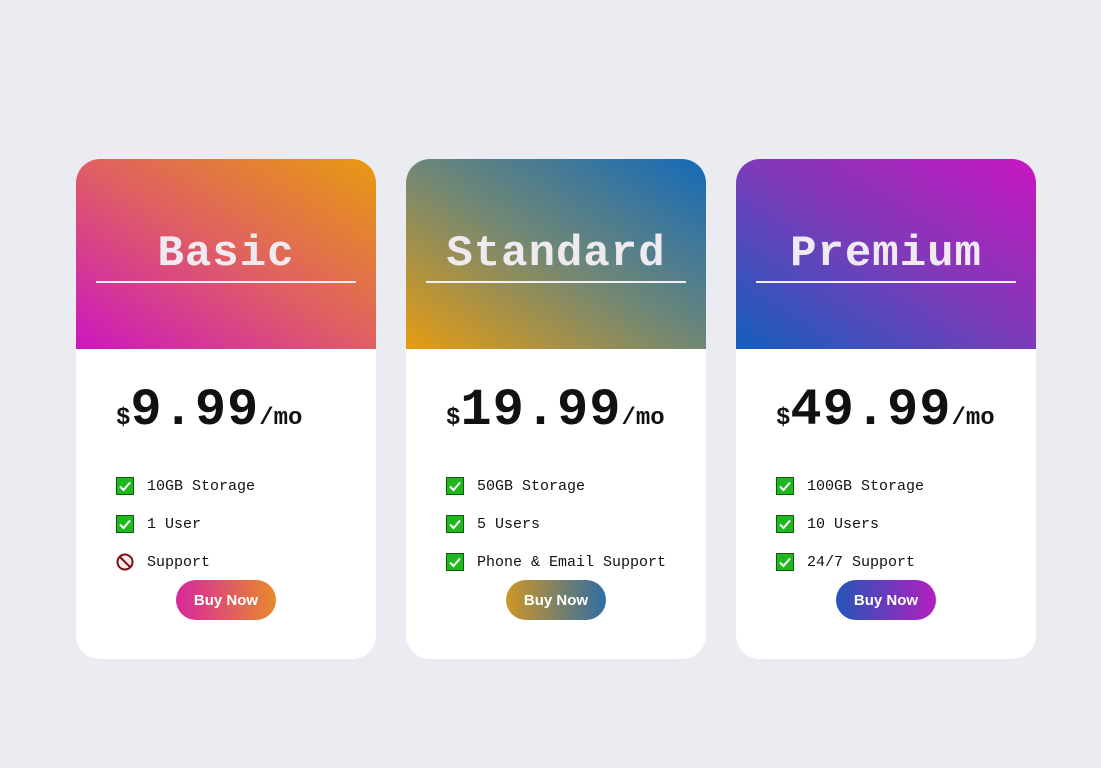  Describe the element at coordinates (861, 562) in the screenshot. I see `feature-text: 24/7 Support` at that location.